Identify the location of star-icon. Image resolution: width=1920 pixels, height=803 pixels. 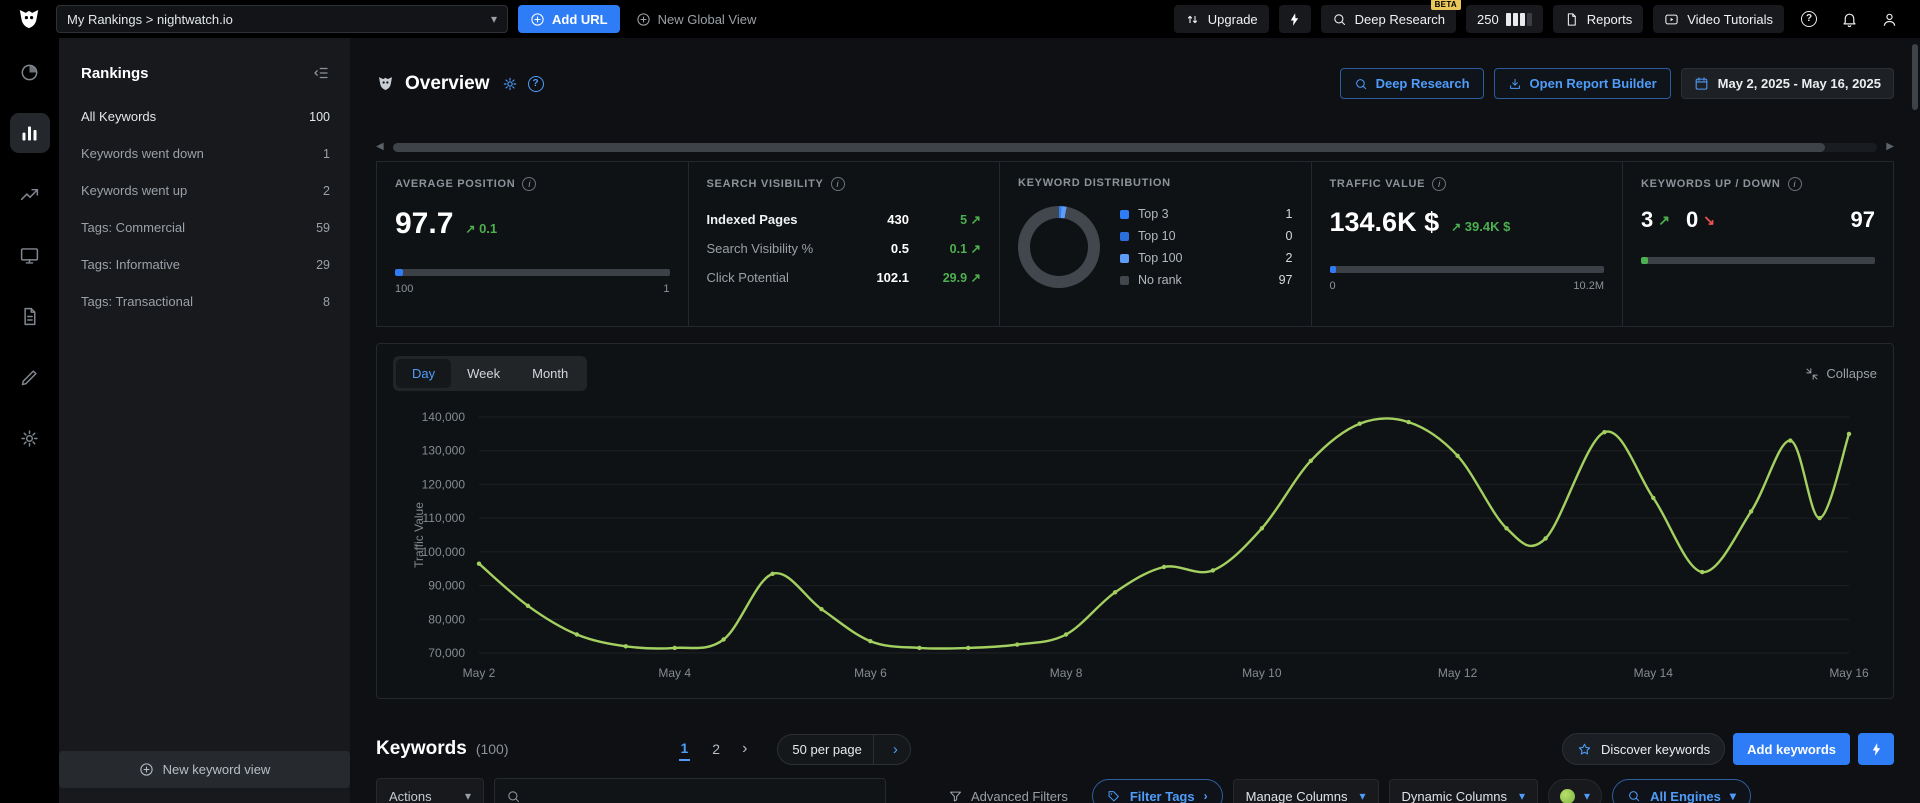
(1584, 748).